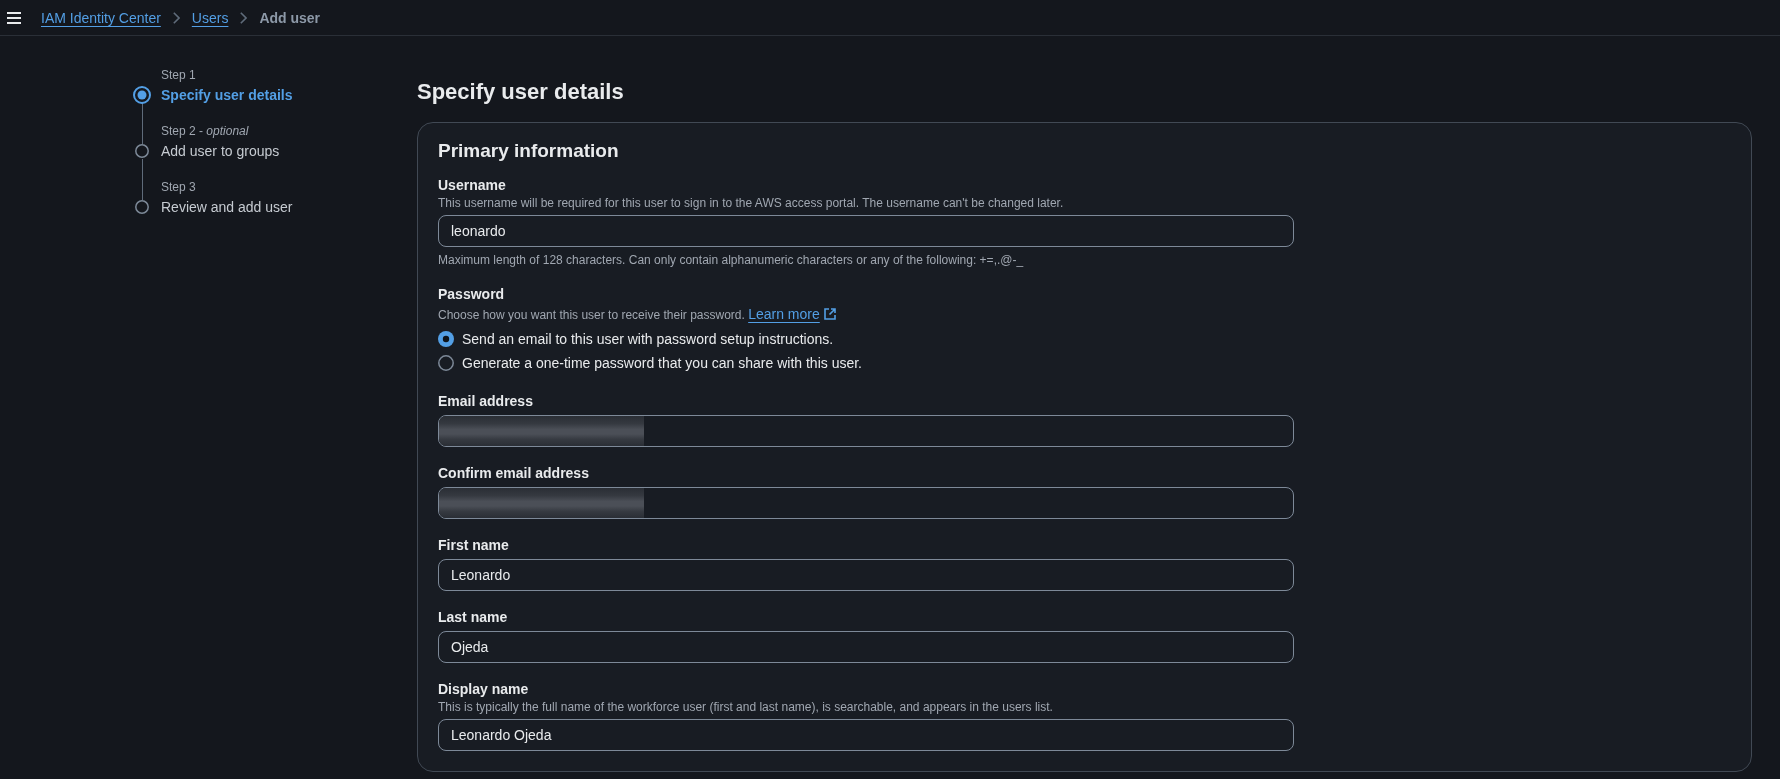 This screenshot has height=779, width=1780. I want to click on step-number: Step 3, so click(179, 187).